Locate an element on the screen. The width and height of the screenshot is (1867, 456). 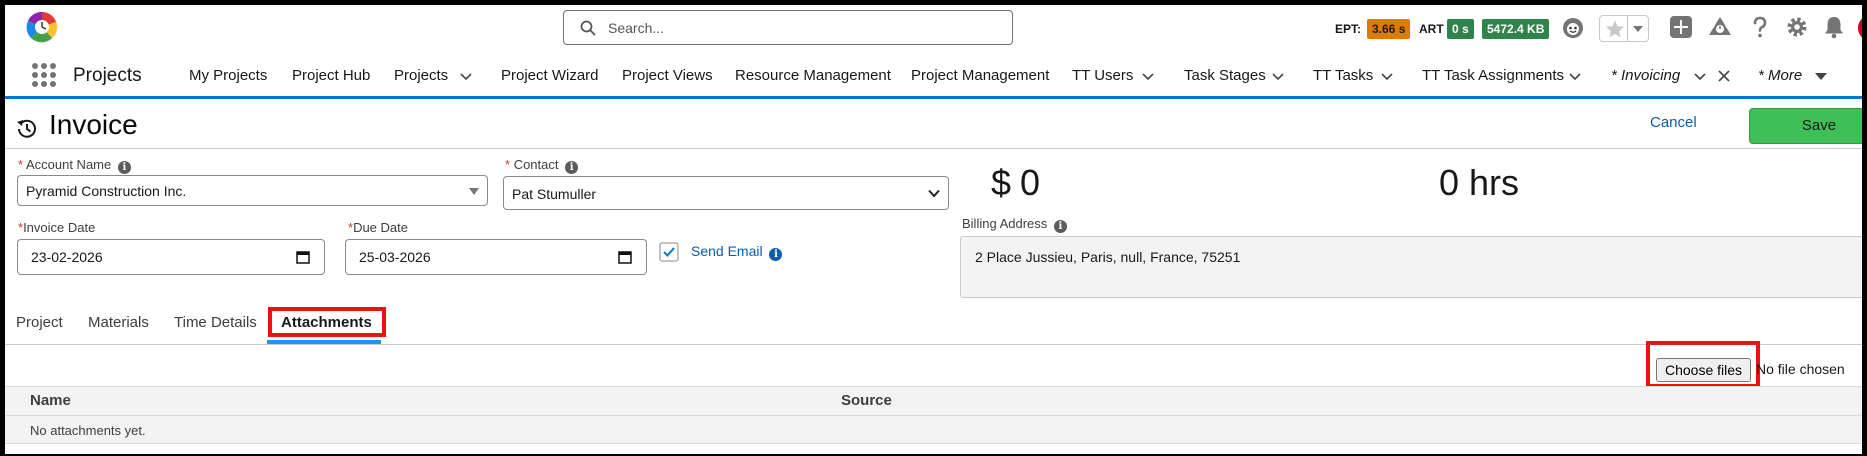
favorite-star-icon is located at coordinates (1615, 29).